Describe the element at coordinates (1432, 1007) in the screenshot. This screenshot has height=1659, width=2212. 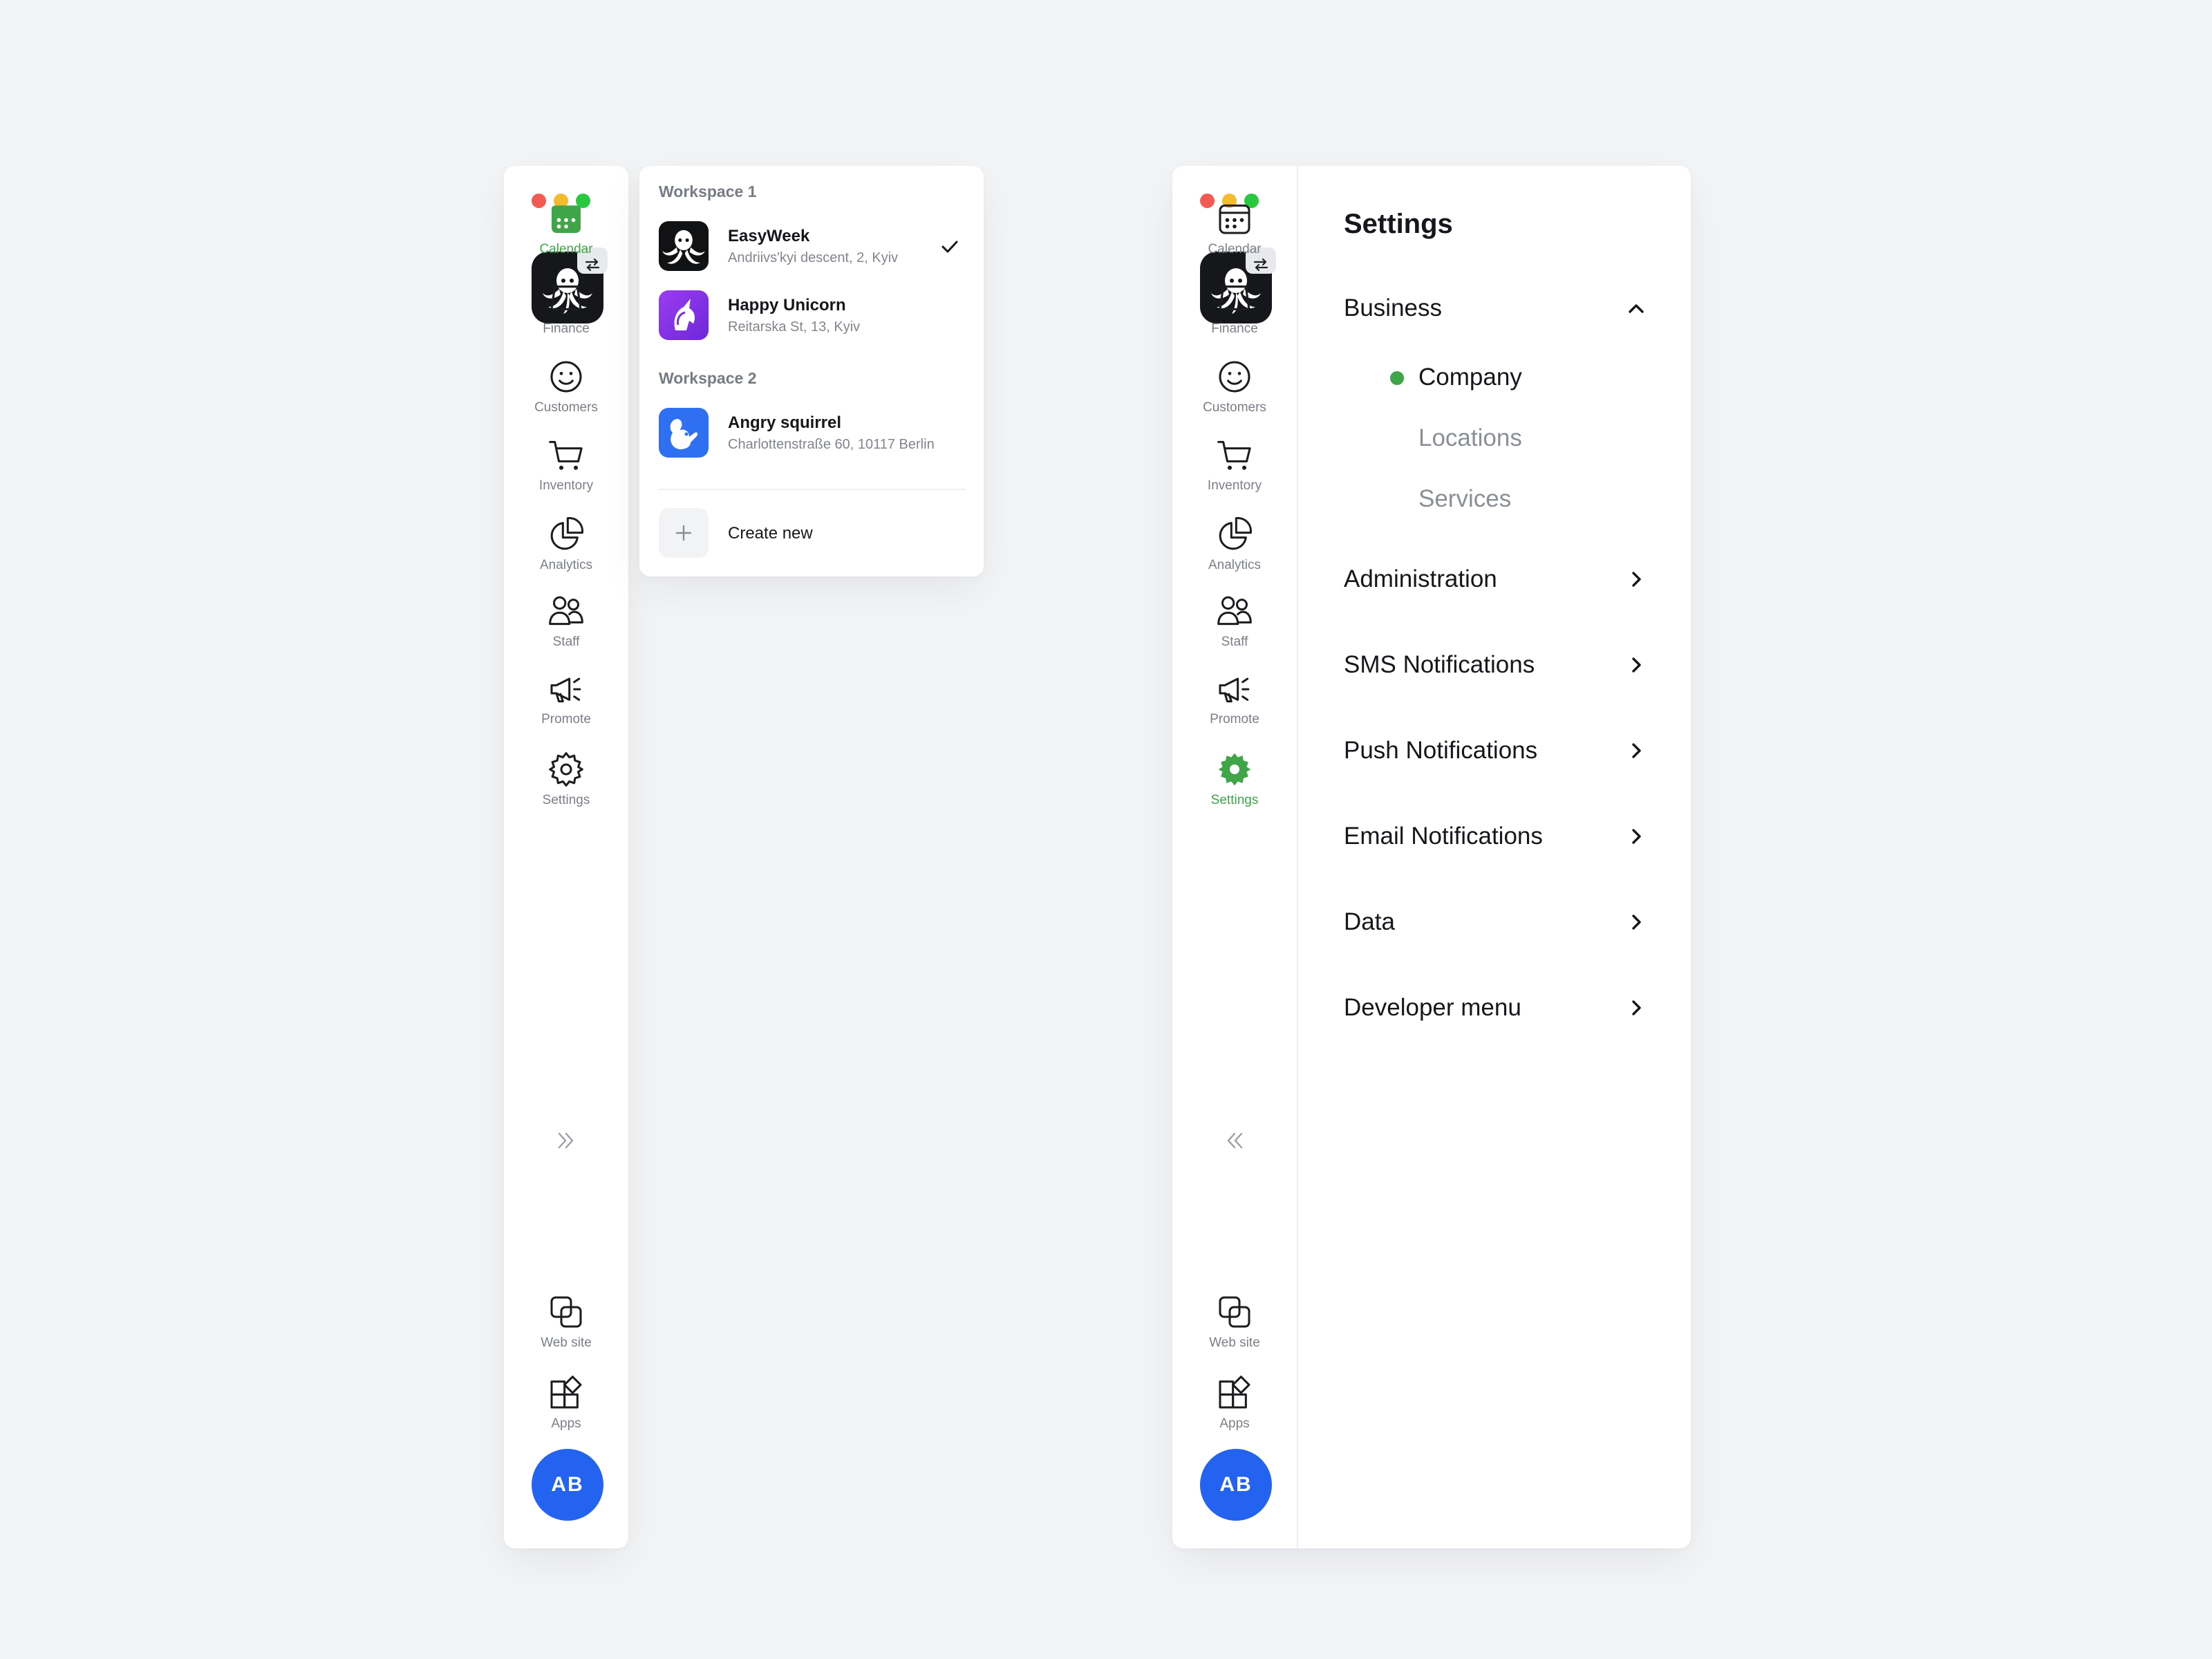
I see `section-label: Developer menu` at that location.